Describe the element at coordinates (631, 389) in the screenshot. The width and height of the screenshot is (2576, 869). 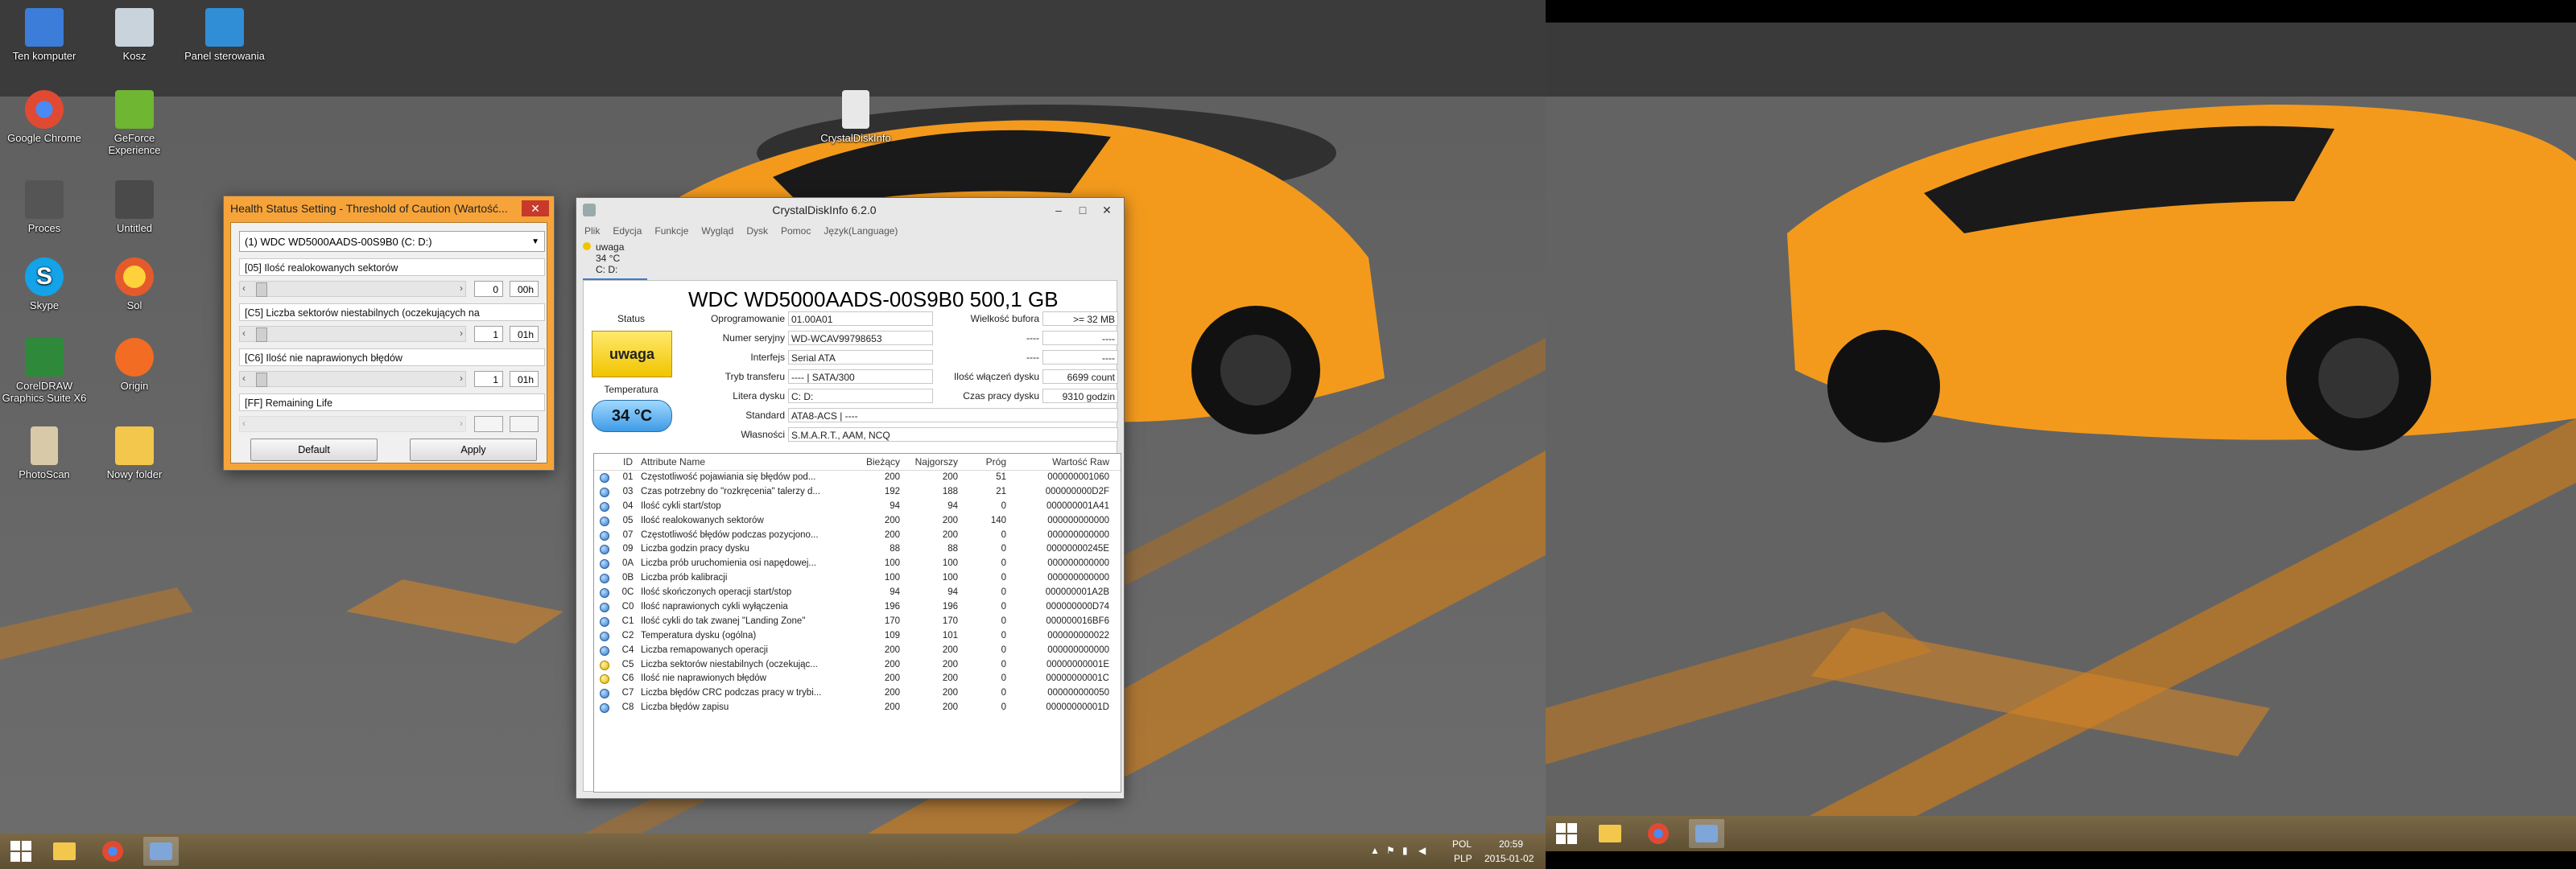
I see `temperature-label: Temperatura` at that location.